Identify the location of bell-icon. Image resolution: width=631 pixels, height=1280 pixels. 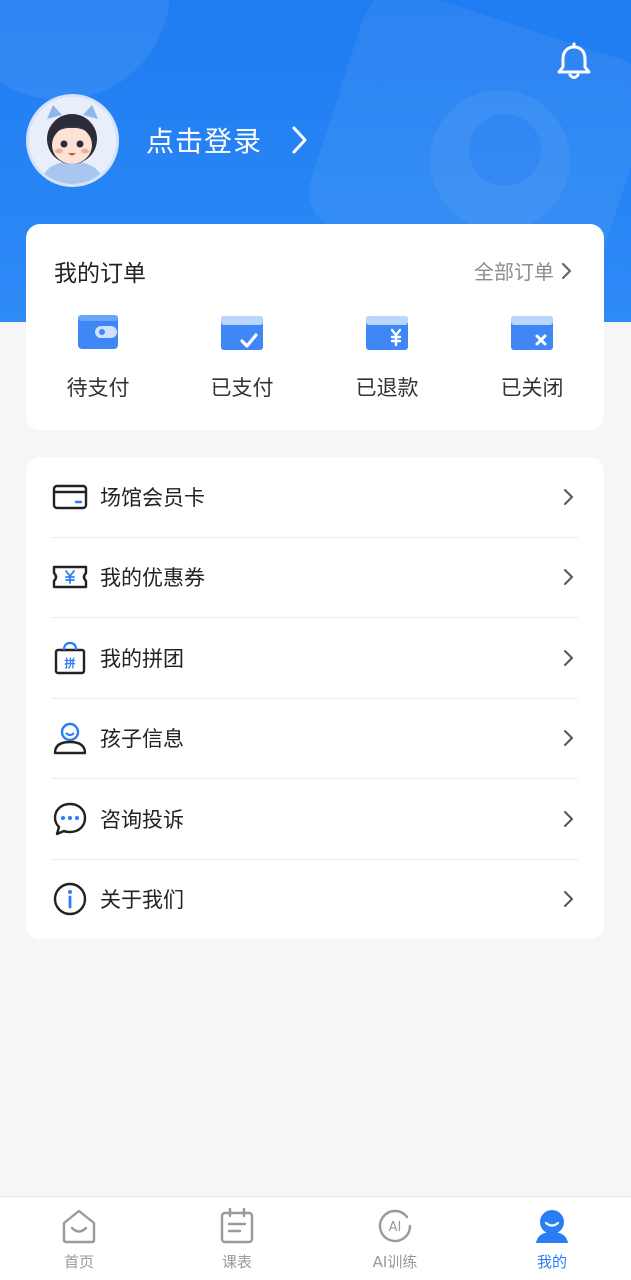
(574, 62).